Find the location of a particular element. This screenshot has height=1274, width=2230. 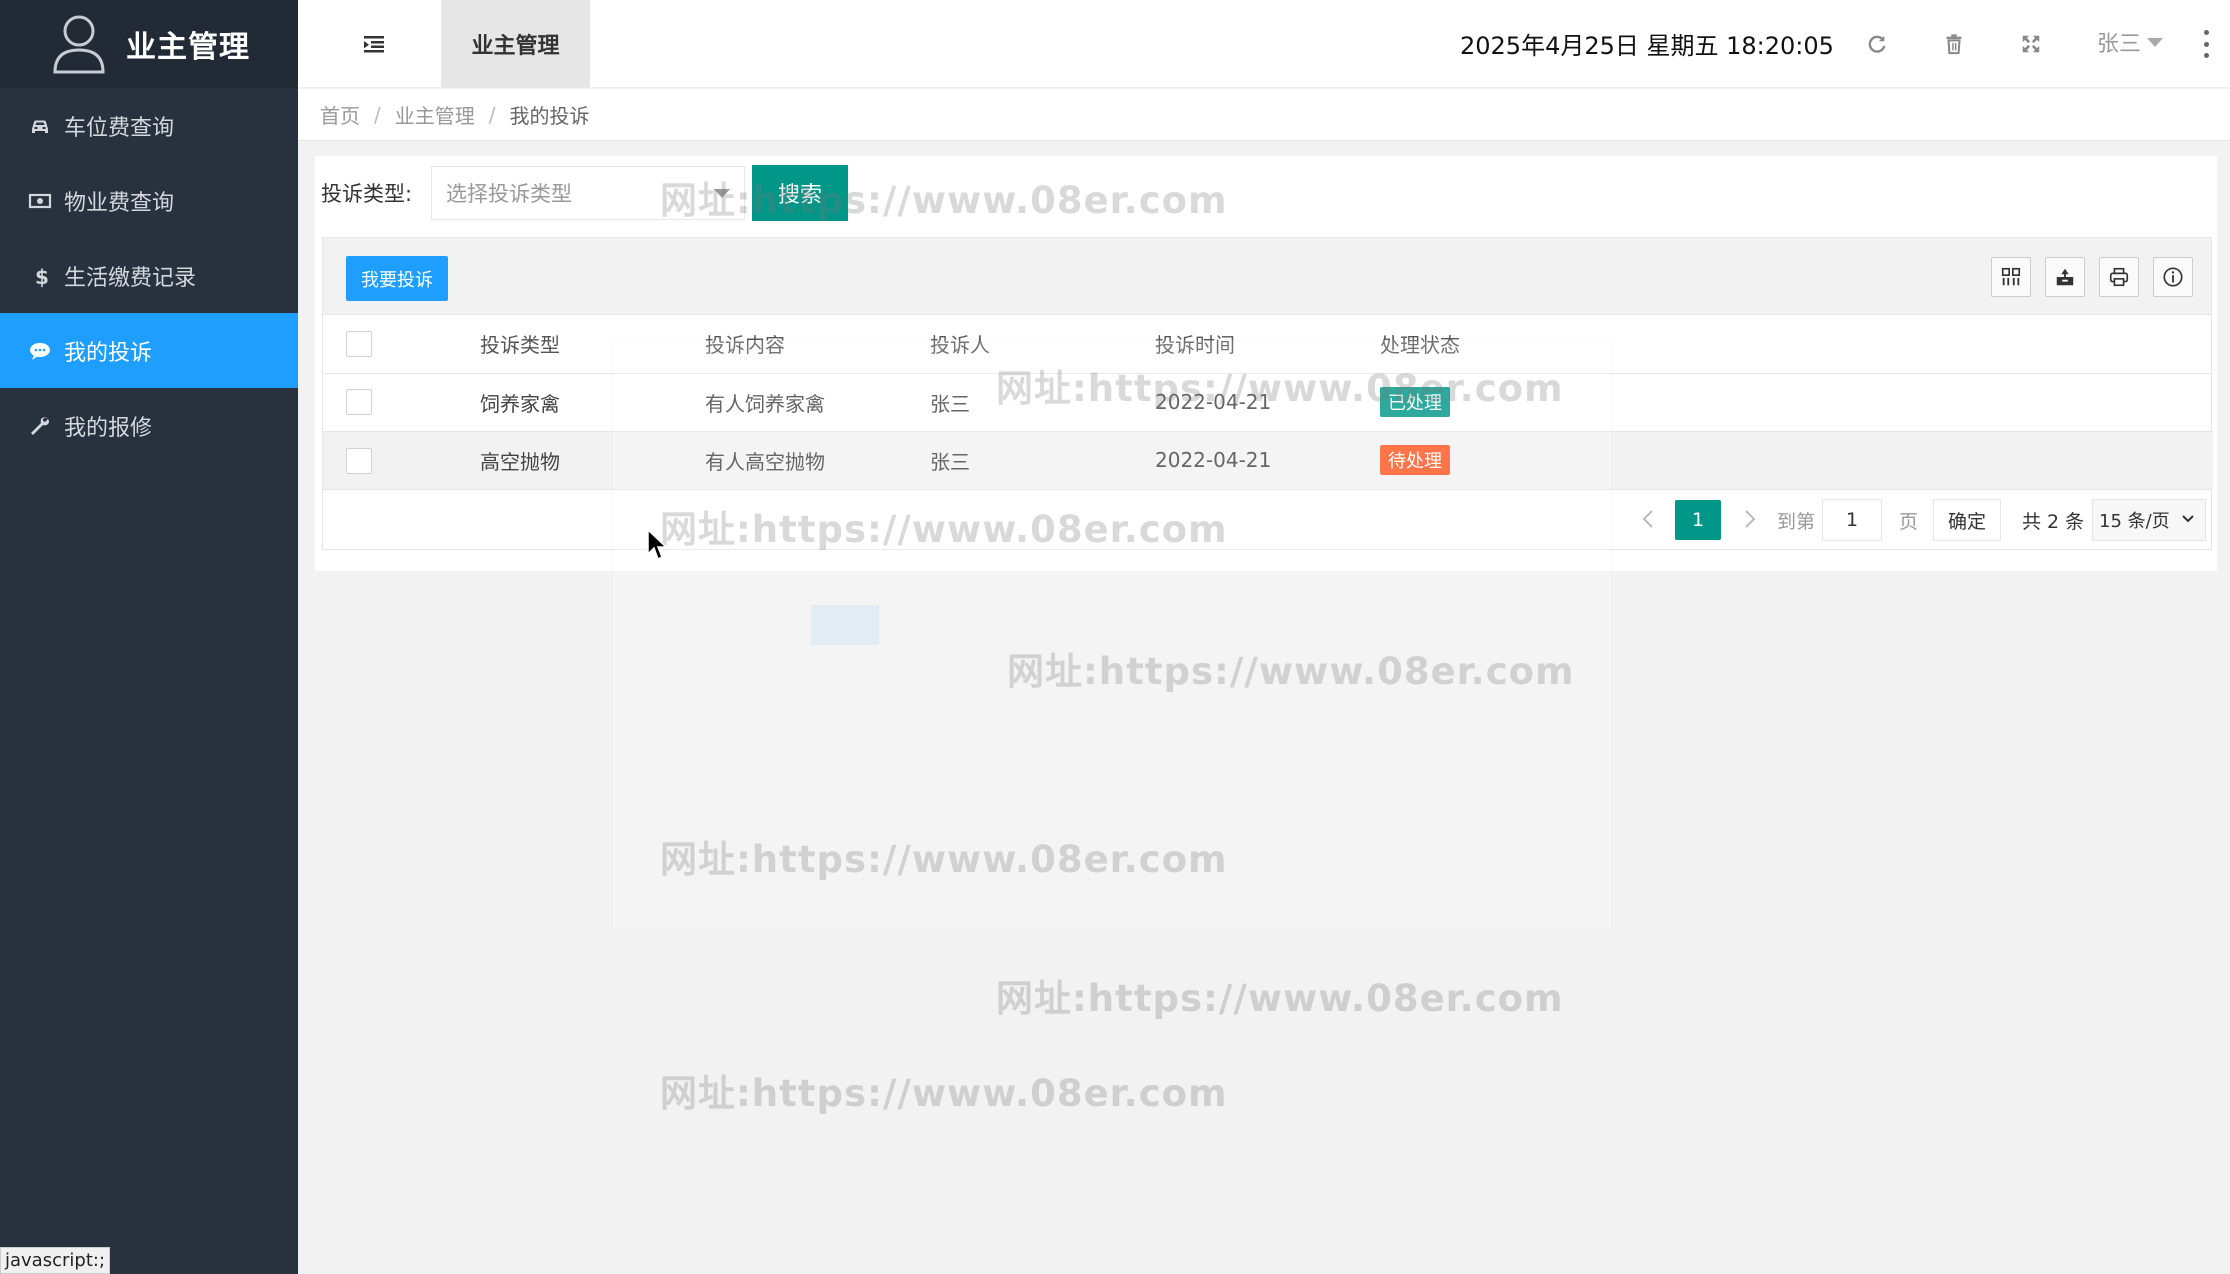

chat-icon is located at coordinates (40, 351).